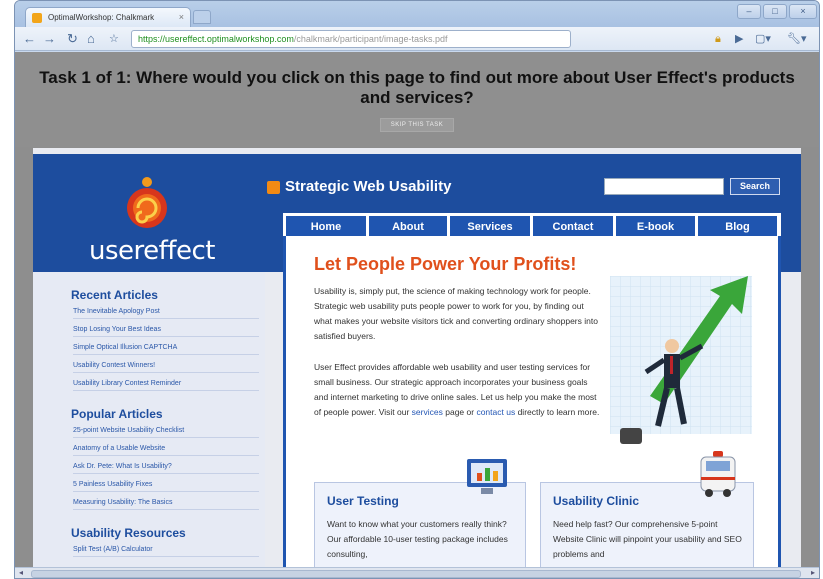 The image size is (823, 579). I want to click on browser-tab: OptimalWorkshop: Chalkmark ×, so click(108, 17).